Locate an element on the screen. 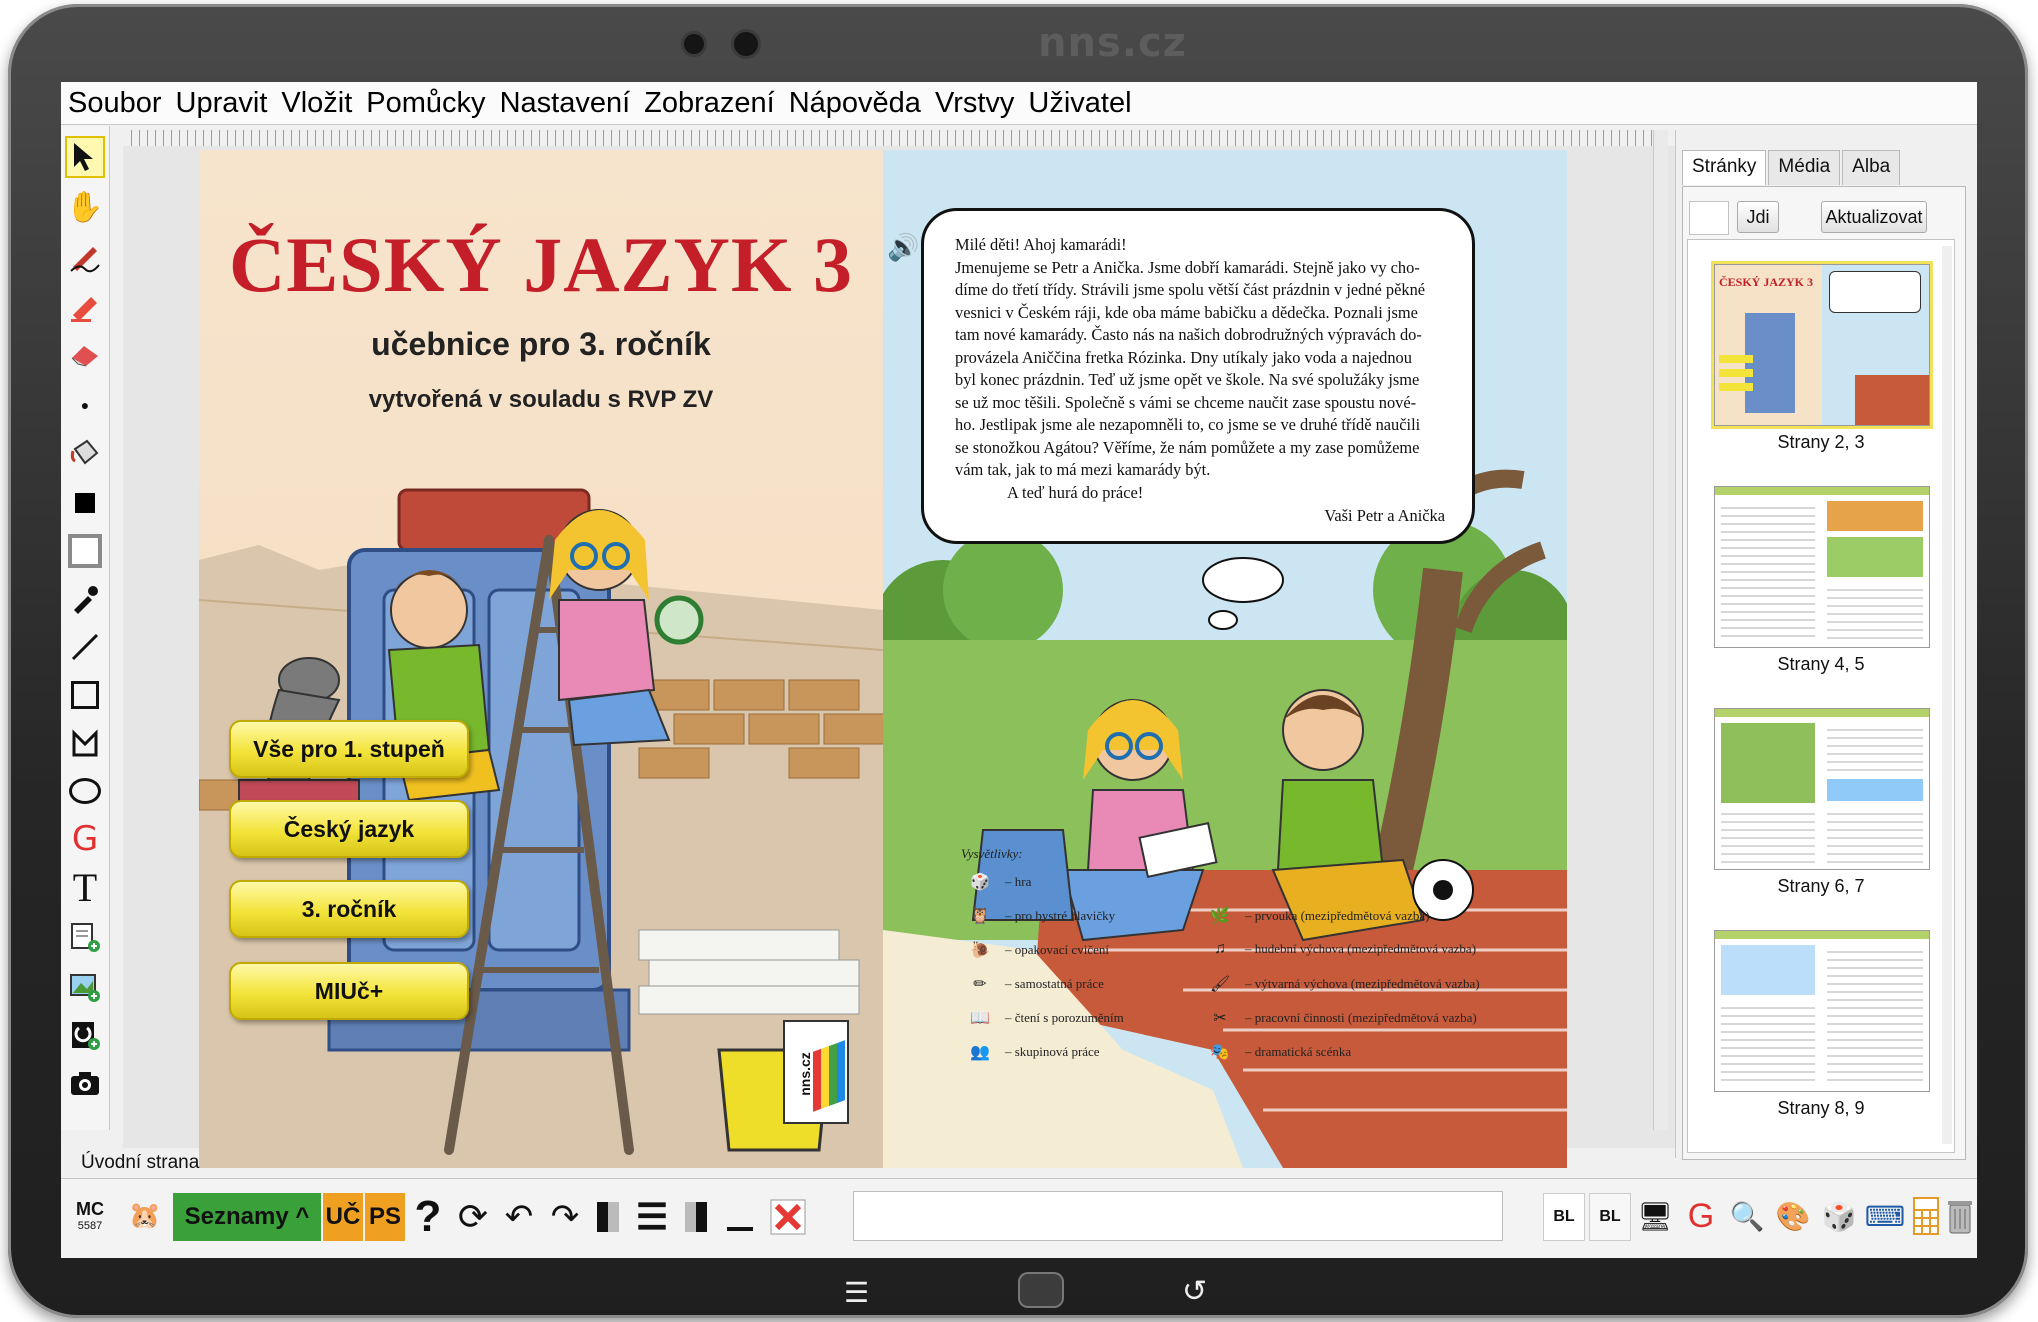  publisher-logo-text: nns.cz is located at coordinates (804, 1074).